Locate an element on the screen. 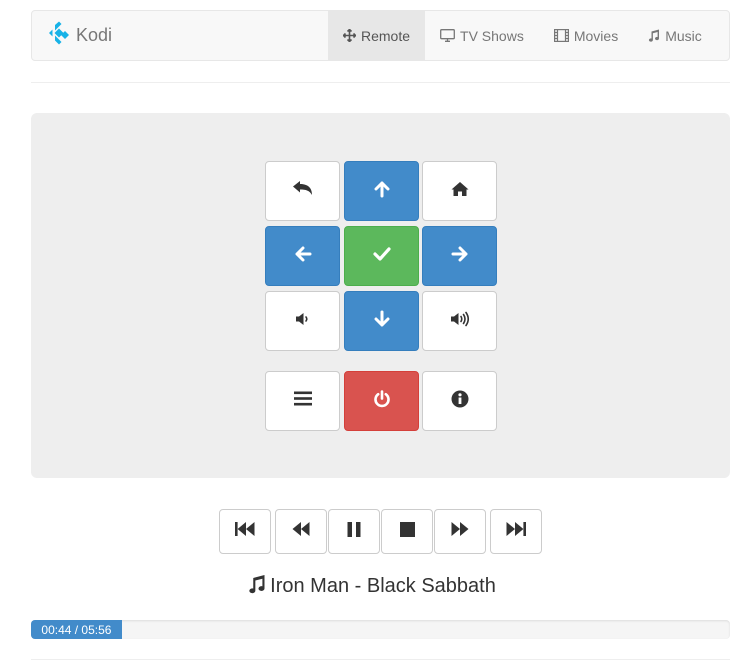 The image size is (744, 662). nav-item-remote: Remote is located at coordinates (377, 35).